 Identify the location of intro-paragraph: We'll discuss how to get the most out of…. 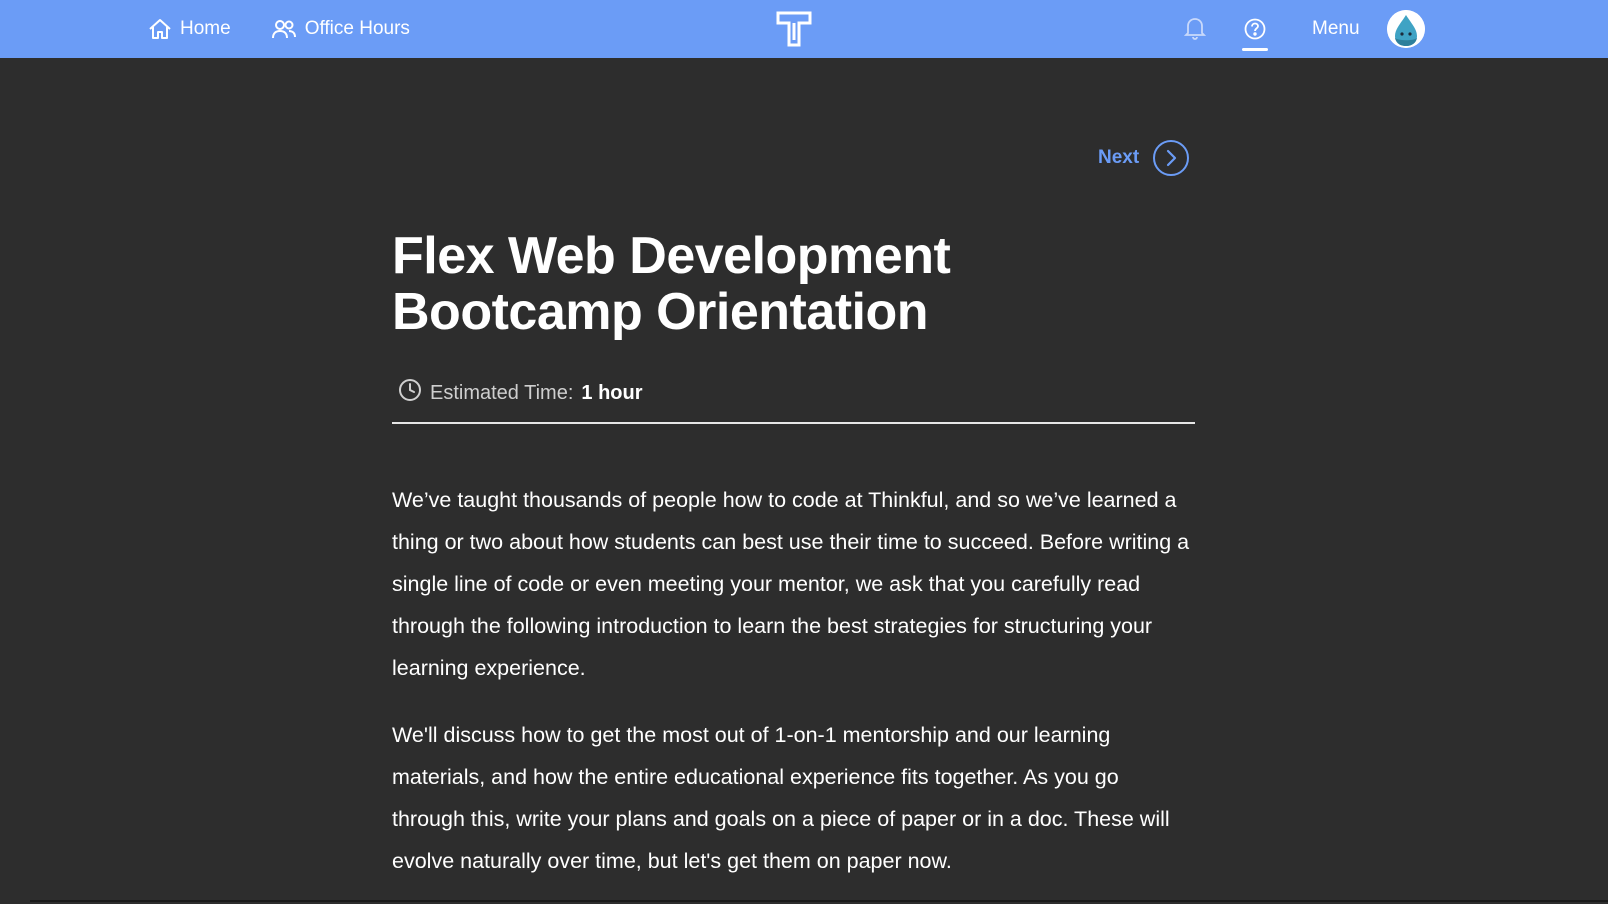
(781, 798).